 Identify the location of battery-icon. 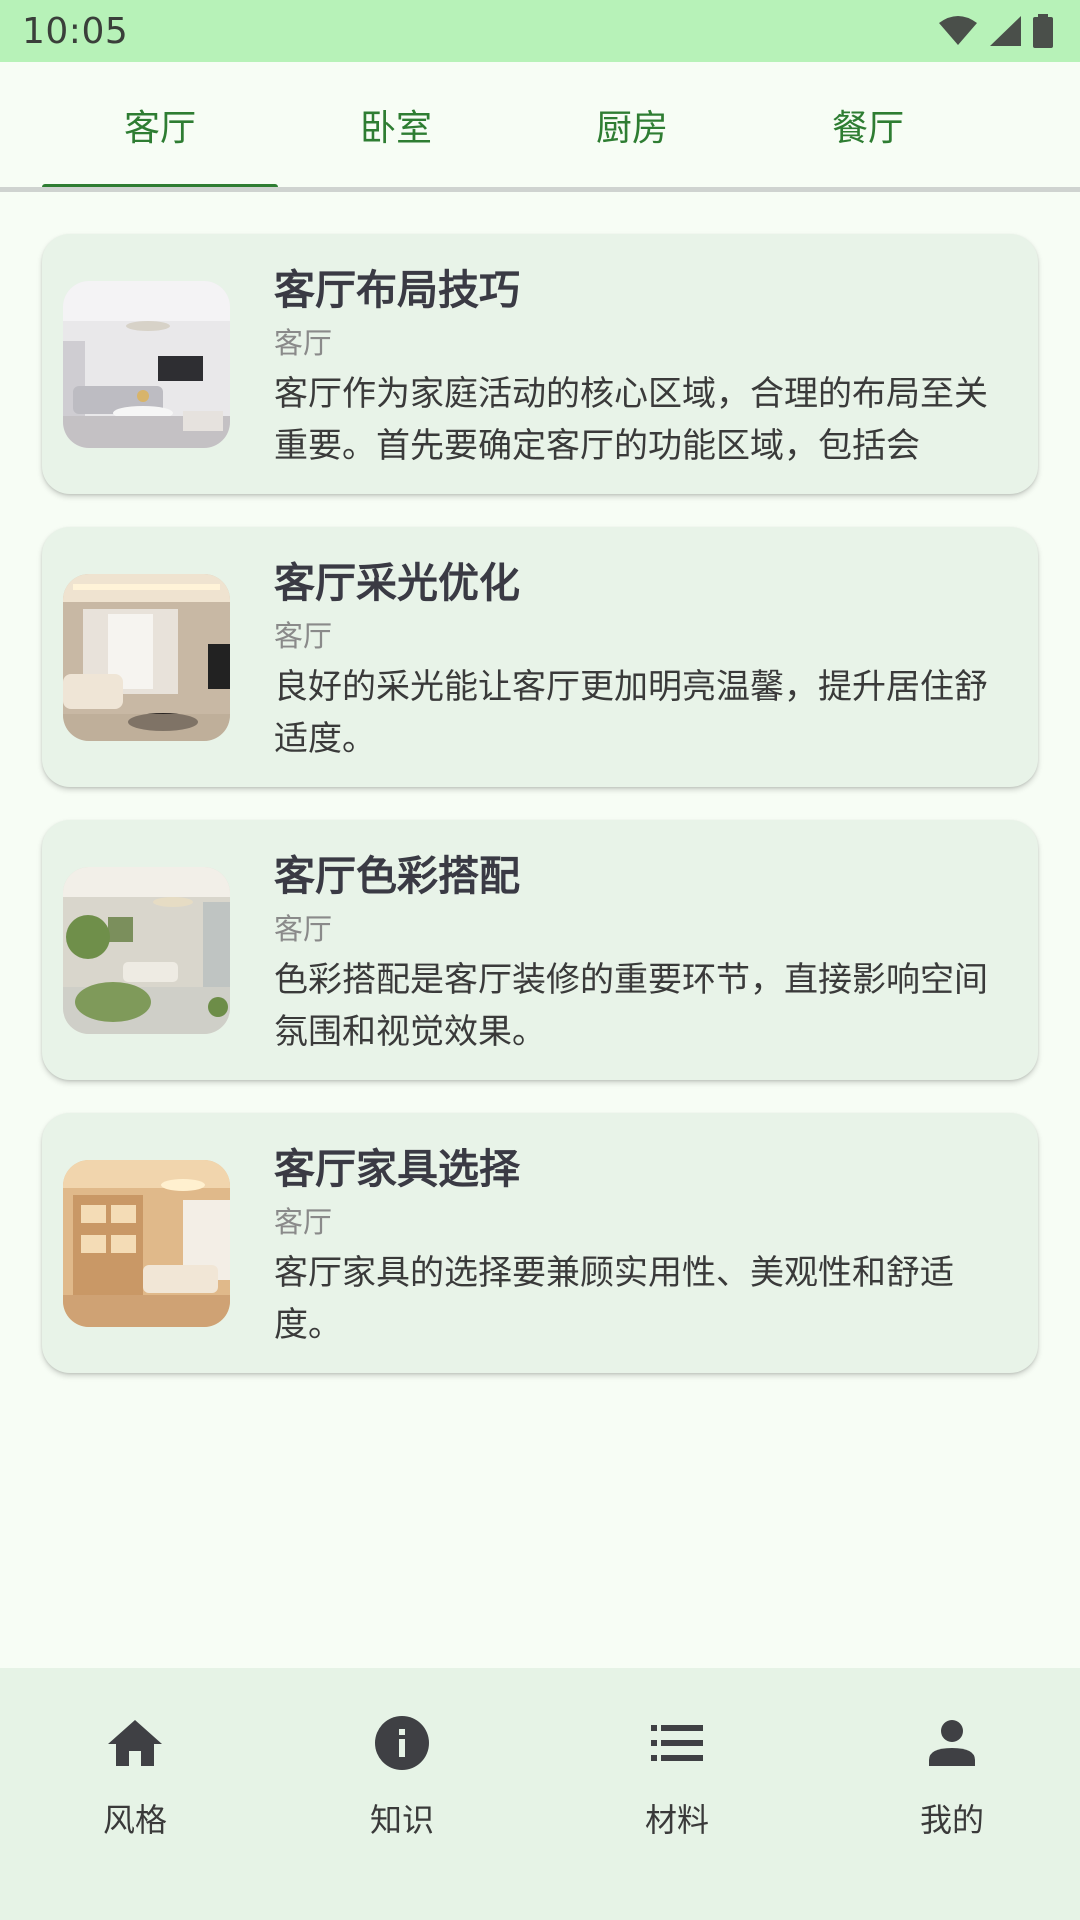
(1043, 31).